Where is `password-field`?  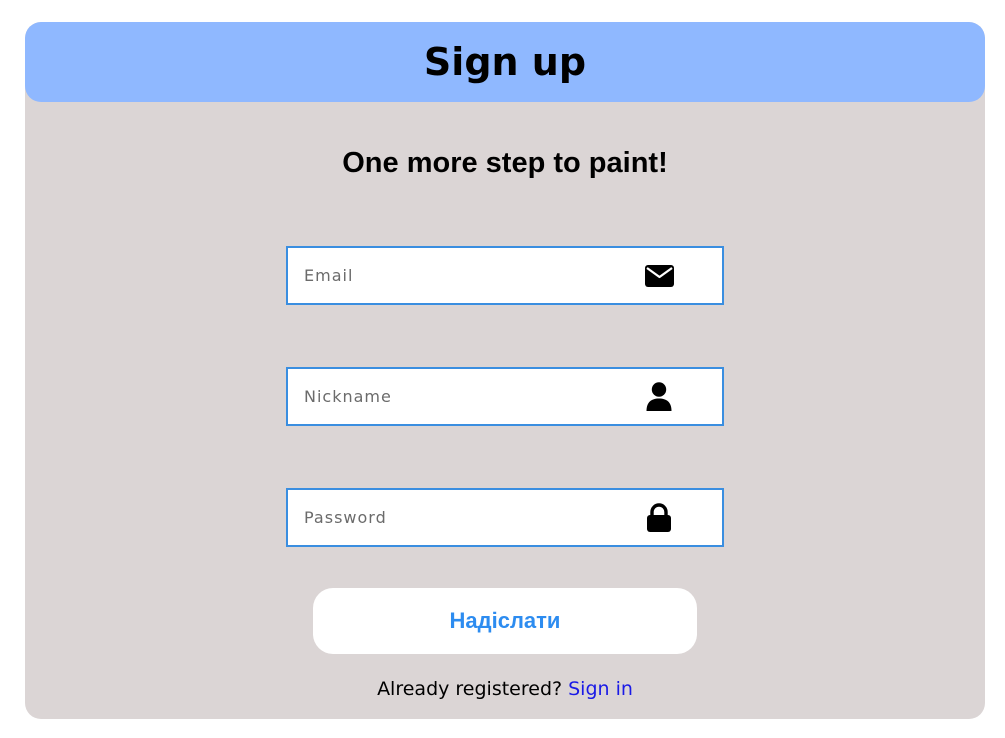 password-field is located at coordinates (466, 517).